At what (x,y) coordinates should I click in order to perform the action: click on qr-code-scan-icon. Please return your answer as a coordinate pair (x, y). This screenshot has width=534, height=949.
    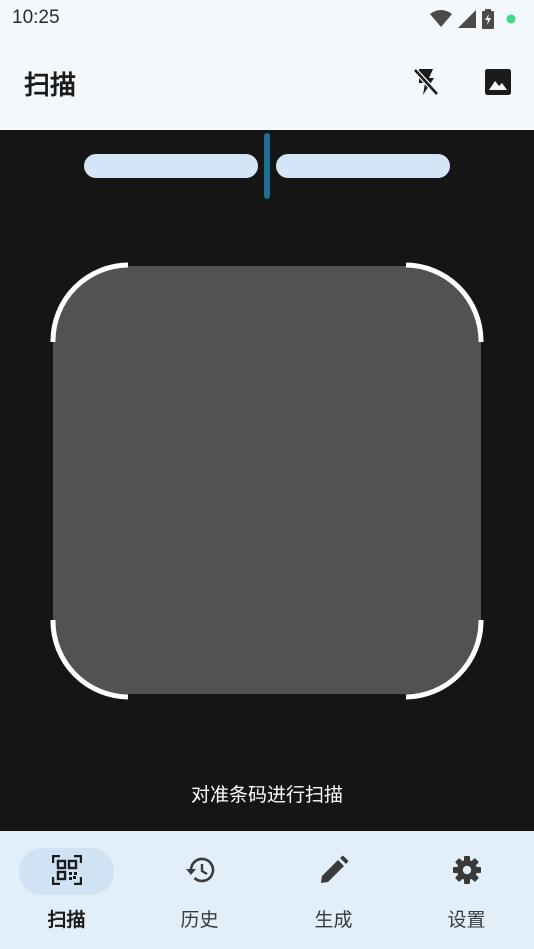
    Looking at the image, I should click on (66, 871).